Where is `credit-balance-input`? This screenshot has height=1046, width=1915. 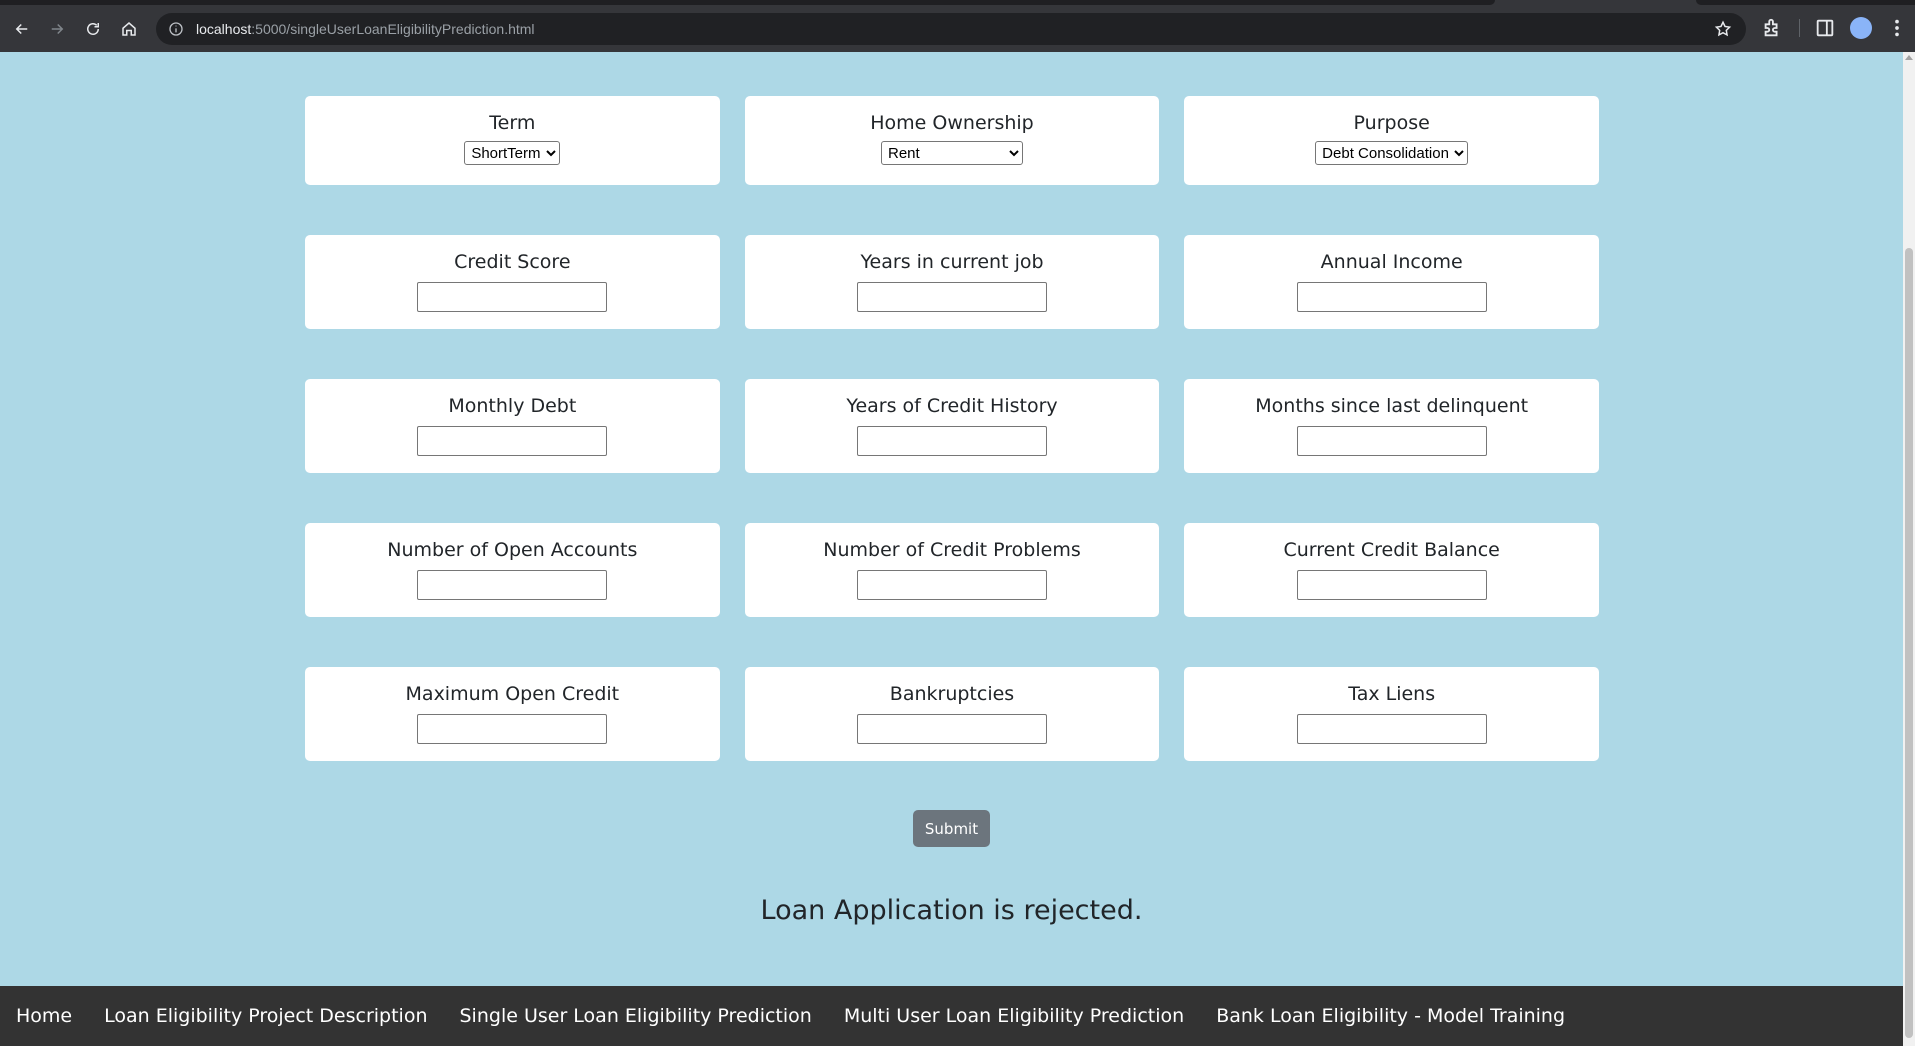 credit-balance-input is located at coordinates (1391, 585).